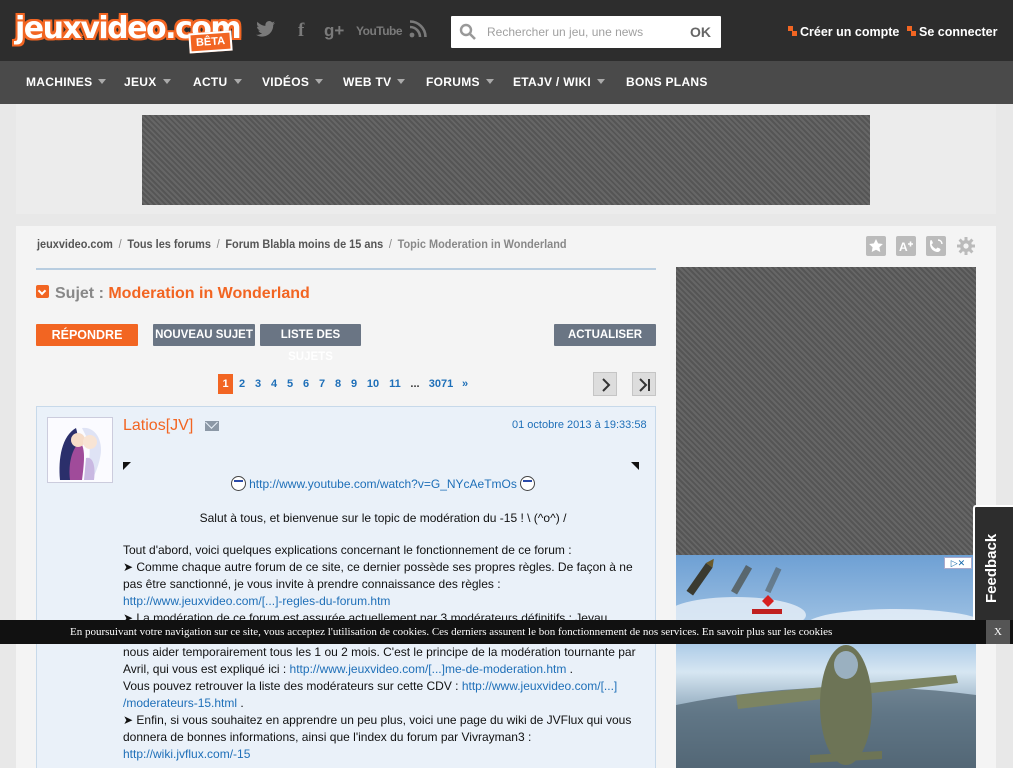 The height and width of the screenshot is (768, 1024). I want to click on rss-icon, so click(418, 32).